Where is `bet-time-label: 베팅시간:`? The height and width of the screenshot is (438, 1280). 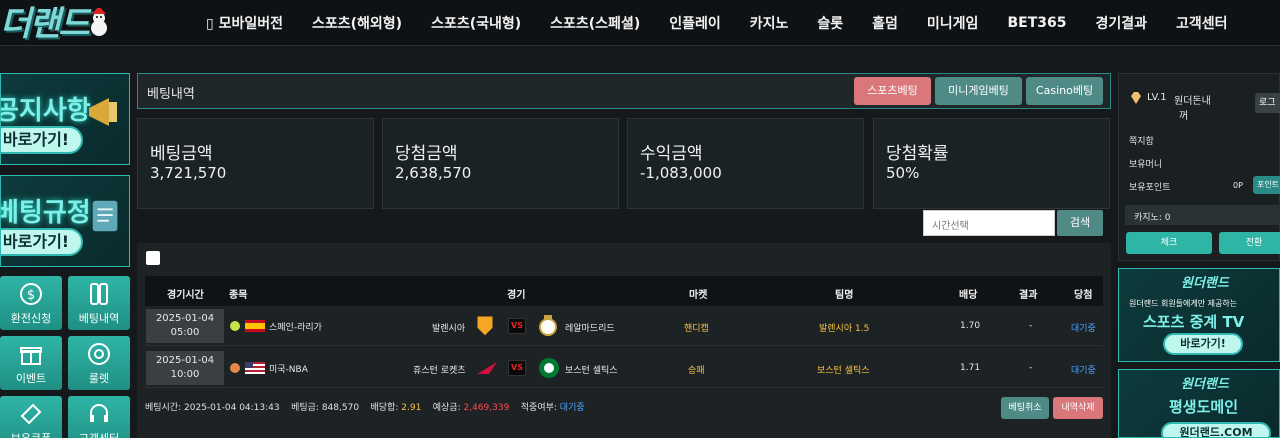
bet-time-label: 베팅시간: is located at coordinates (163, 408).